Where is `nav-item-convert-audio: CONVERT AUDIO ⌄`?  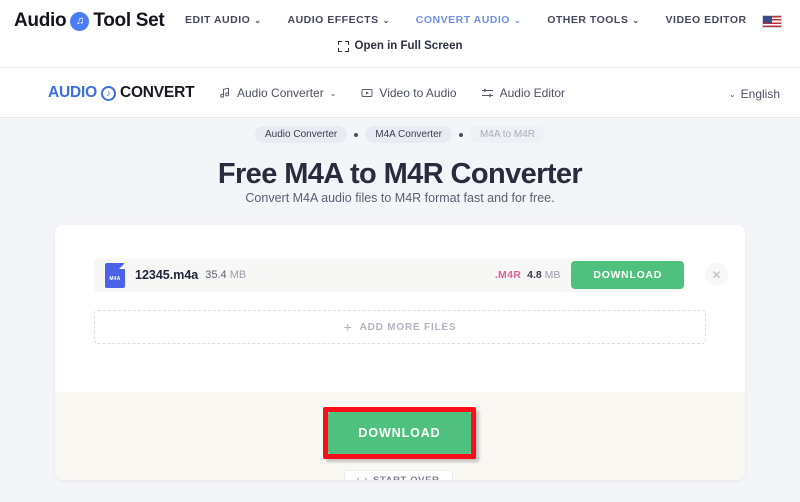 nav-item-convert-audio: CONVERT AUDIO ⌄ is located at coordinates (468, 20).